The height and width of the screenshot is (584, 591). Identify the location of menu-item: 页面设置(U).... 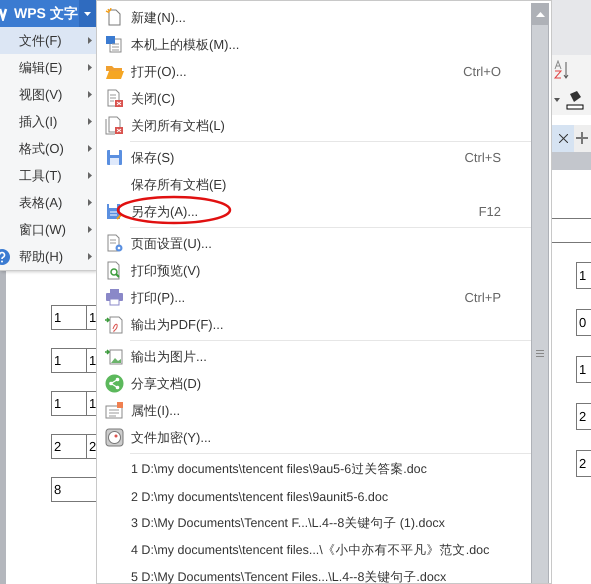
(314, 243).